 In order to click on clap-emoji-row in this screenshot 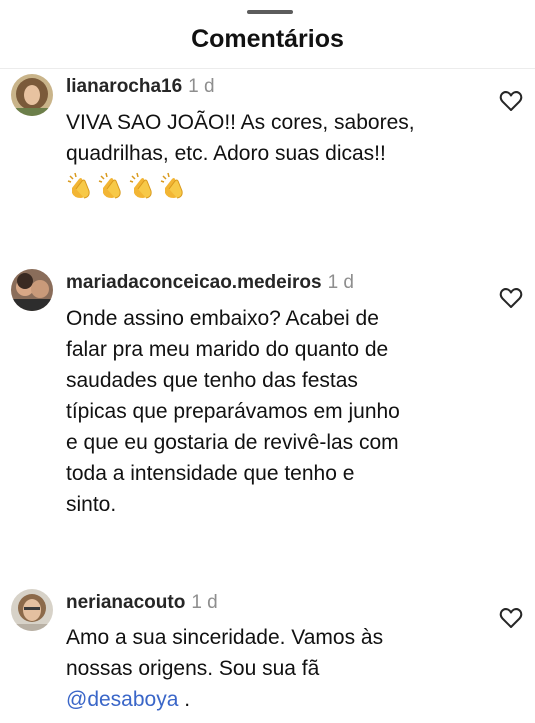, I will do `click(126, 185)`.